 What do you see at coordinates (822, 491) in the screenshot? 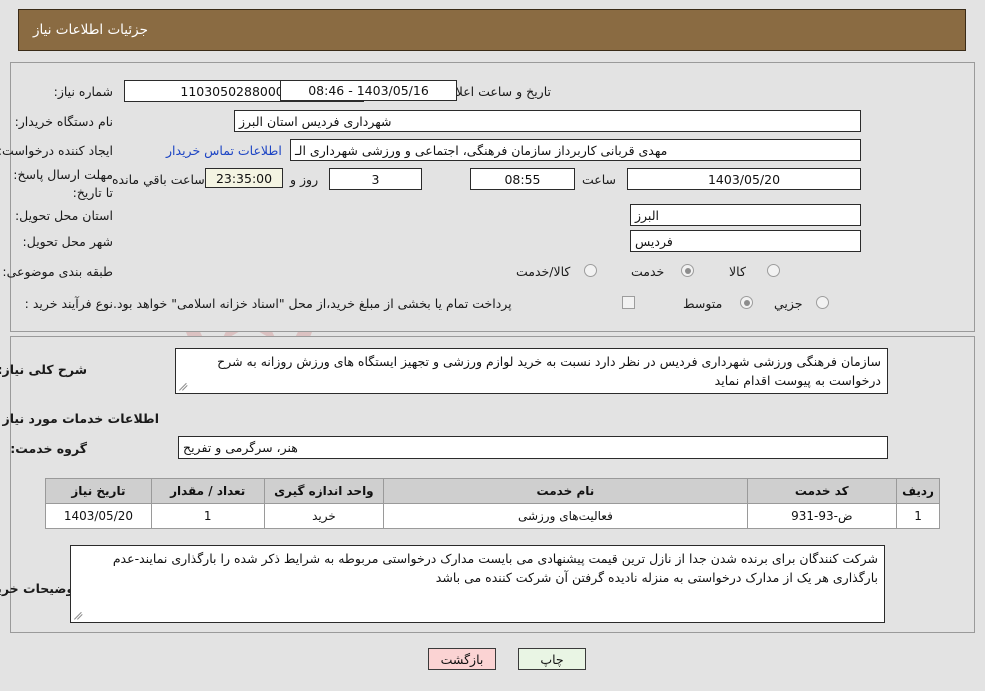
I see `col-service-code: کد خدمت` at bounding box center [822, 491].